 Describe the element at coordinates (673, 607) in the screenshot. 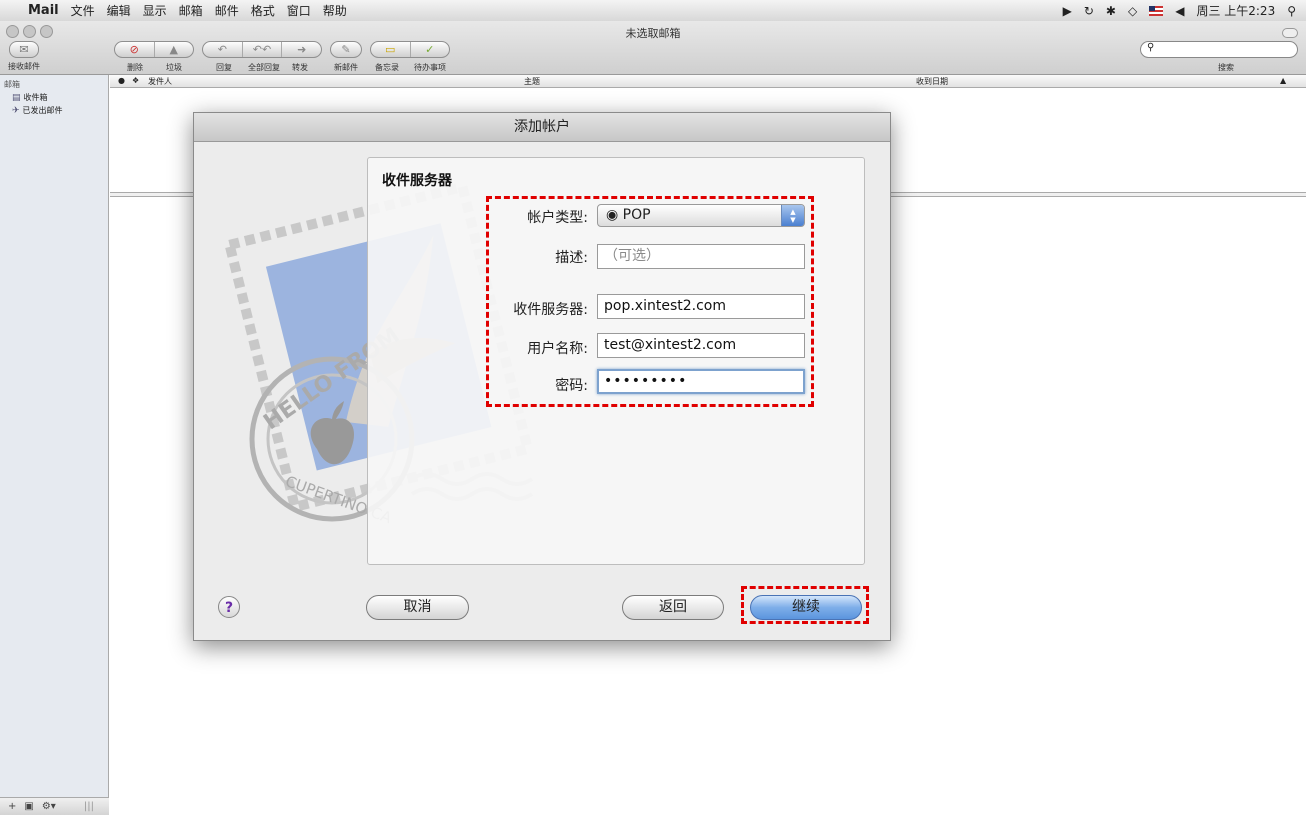

I see `back-button: 返回` at that location.